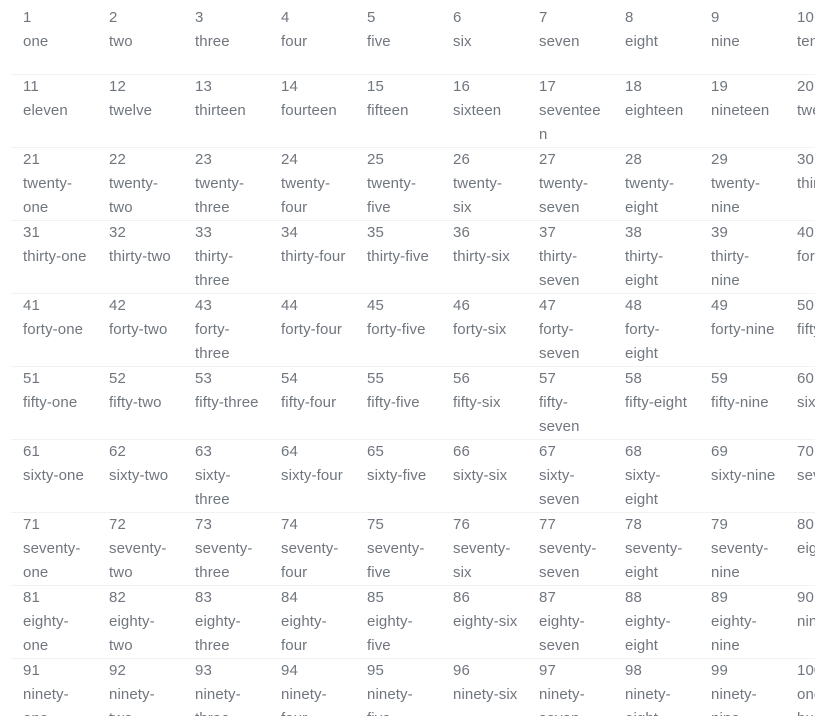 This screenshot has width=815, height=716. What do you see at coordinates (719, 670) in the screenshot?
I see `cell-number: 99` at bounding box center [719, 670].